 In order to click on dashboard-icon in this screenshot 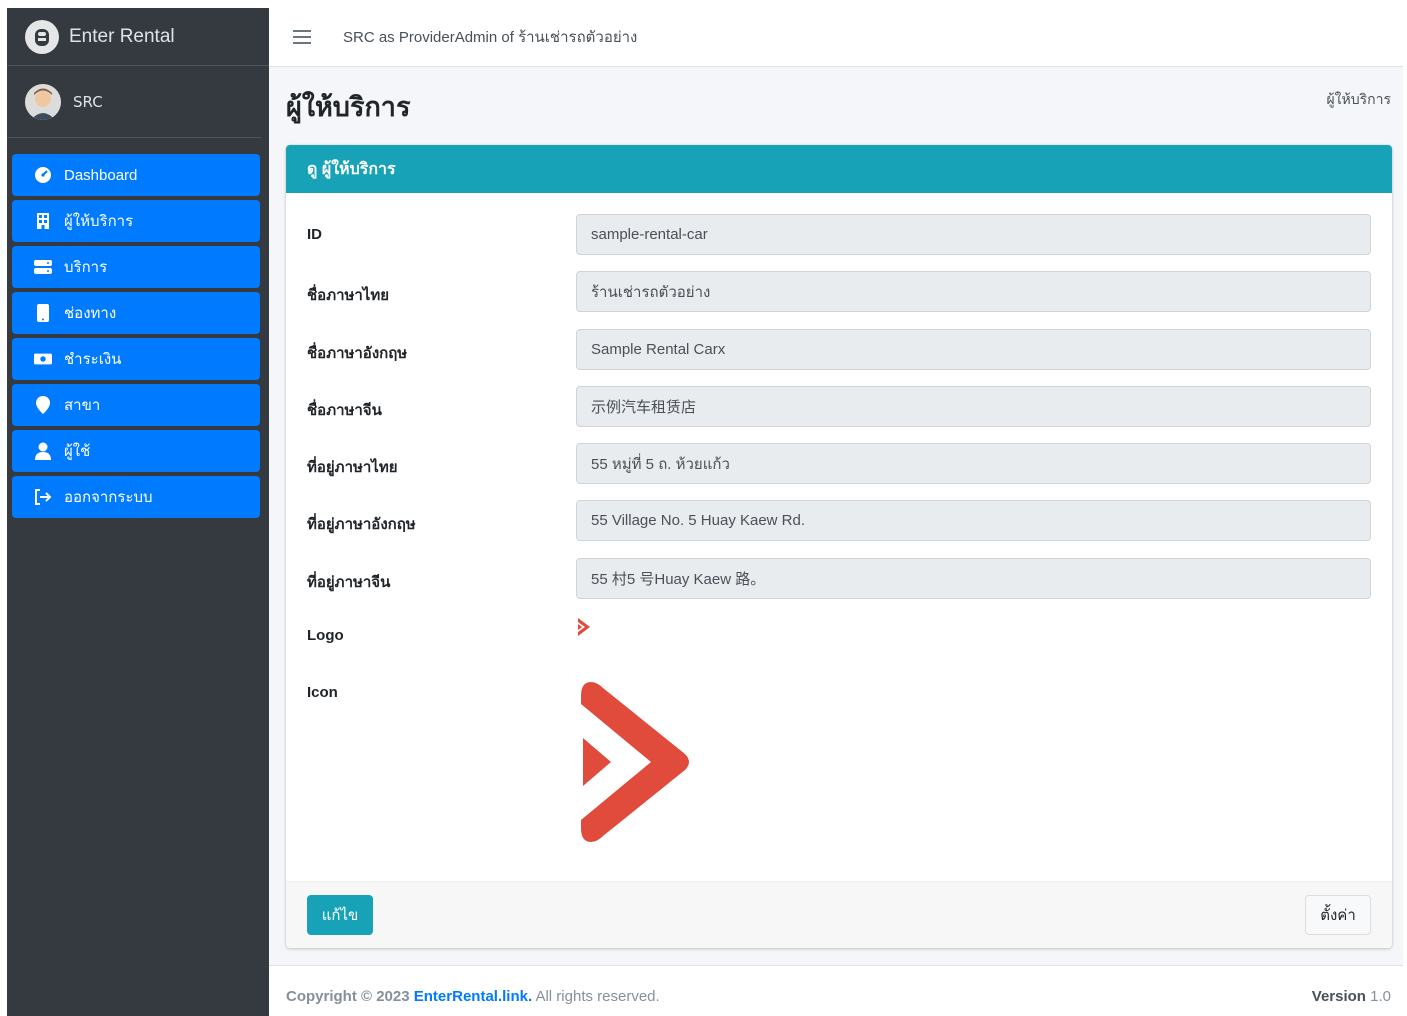, I will do `click(43, 175)`.